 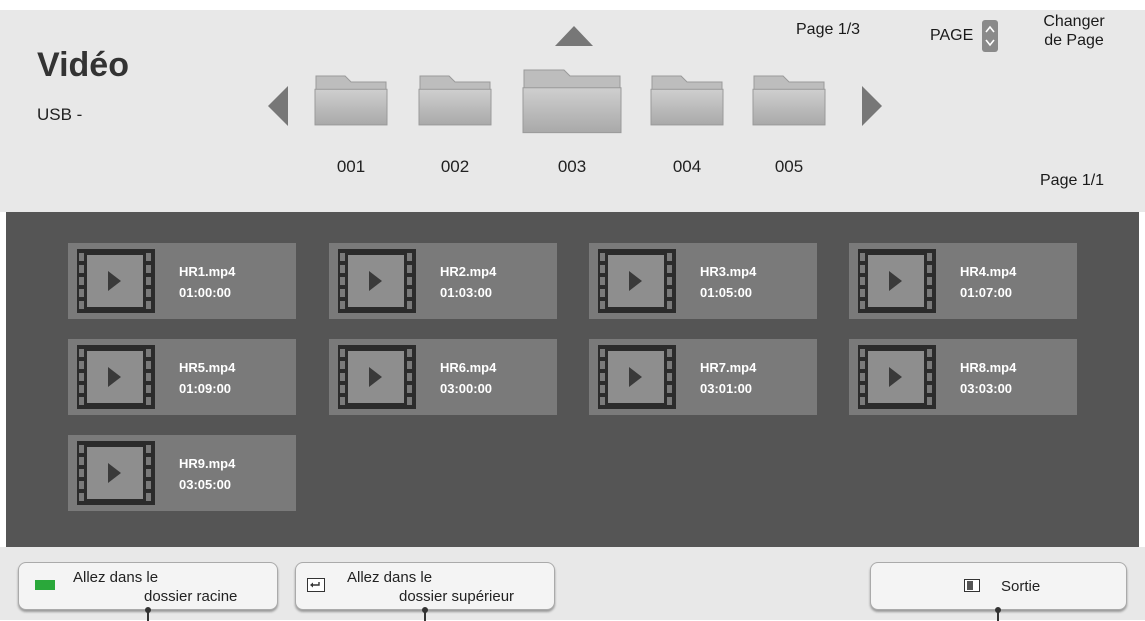 What do you see at coordinates (986, 292) in the screenshot?
I see `video-duration: 01:07:00` at bounding box center [986, 292].